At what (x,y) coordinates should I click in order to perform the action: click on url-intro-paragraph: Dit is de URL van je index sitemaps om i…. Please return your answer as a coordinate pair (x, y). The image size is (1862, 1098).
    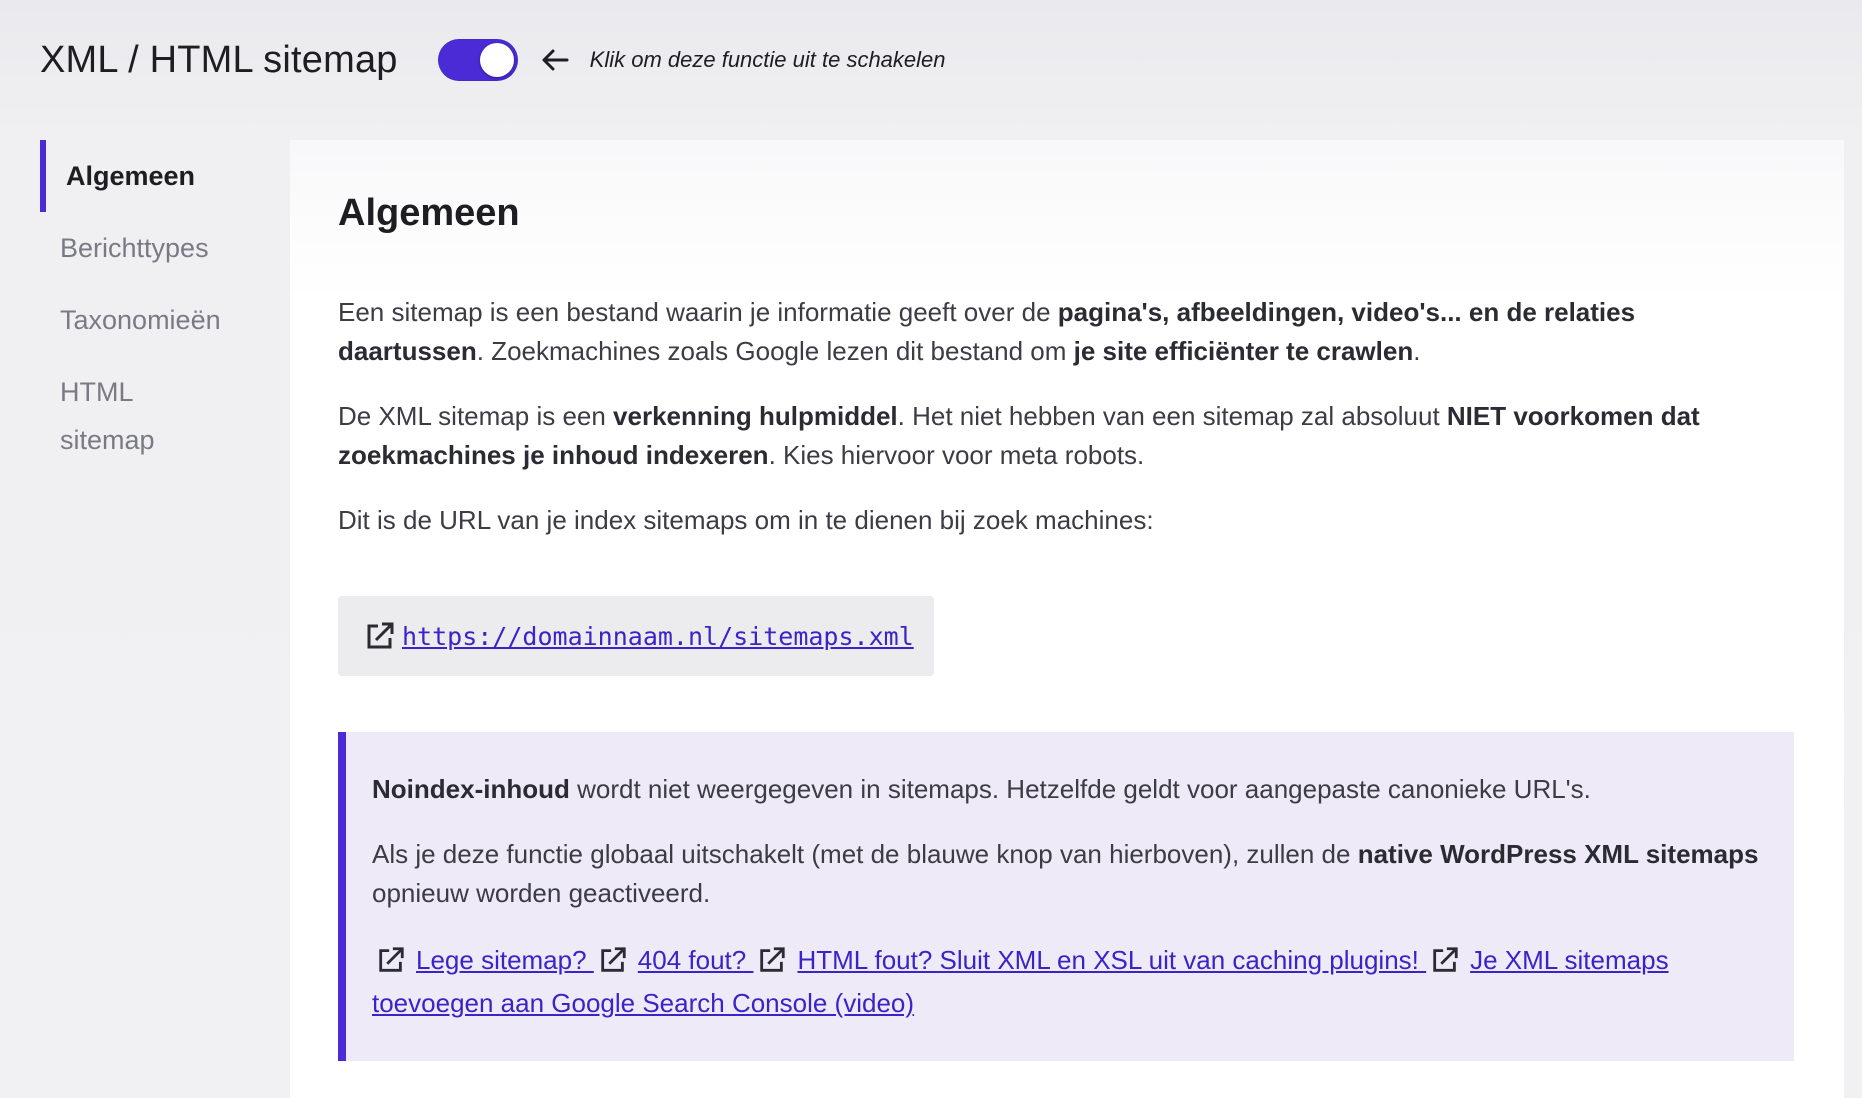
    Looking at the image, I should click on (746, 520).